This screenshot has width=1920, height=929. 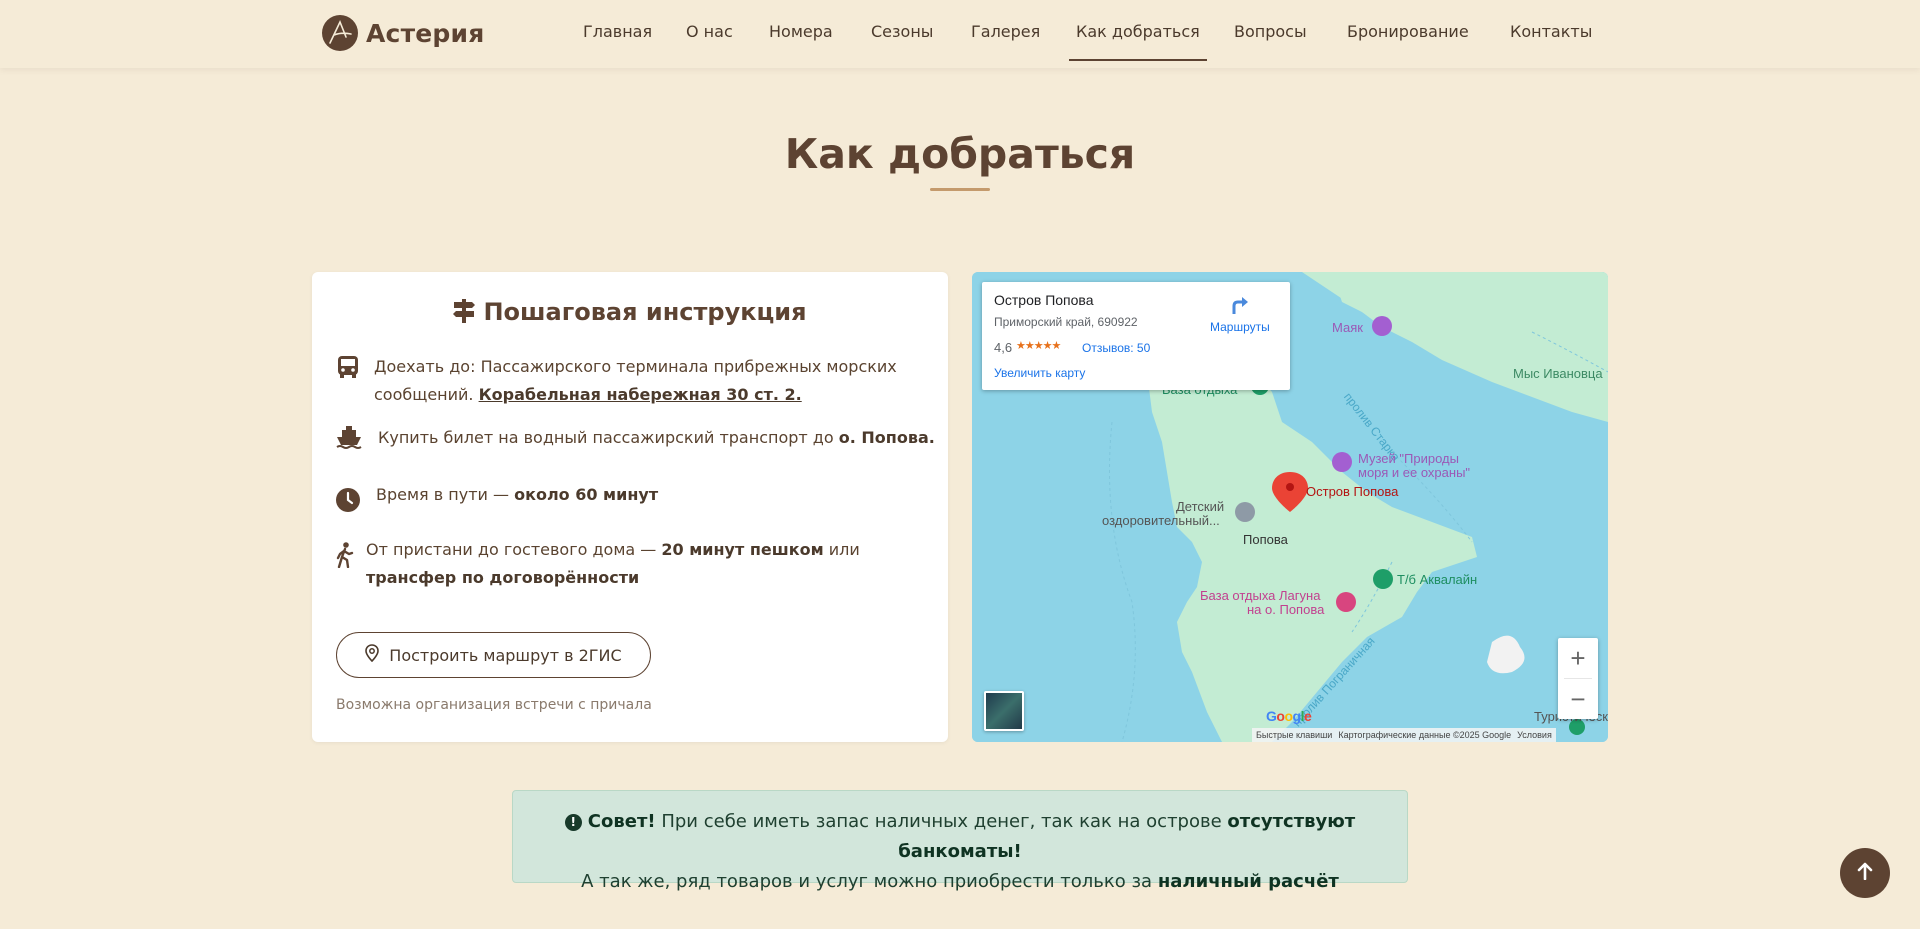 What do you see at coordinates (621, 821) in the screenshot?
I see `tip-lead: Совет!` at bounding box center [621, 821].